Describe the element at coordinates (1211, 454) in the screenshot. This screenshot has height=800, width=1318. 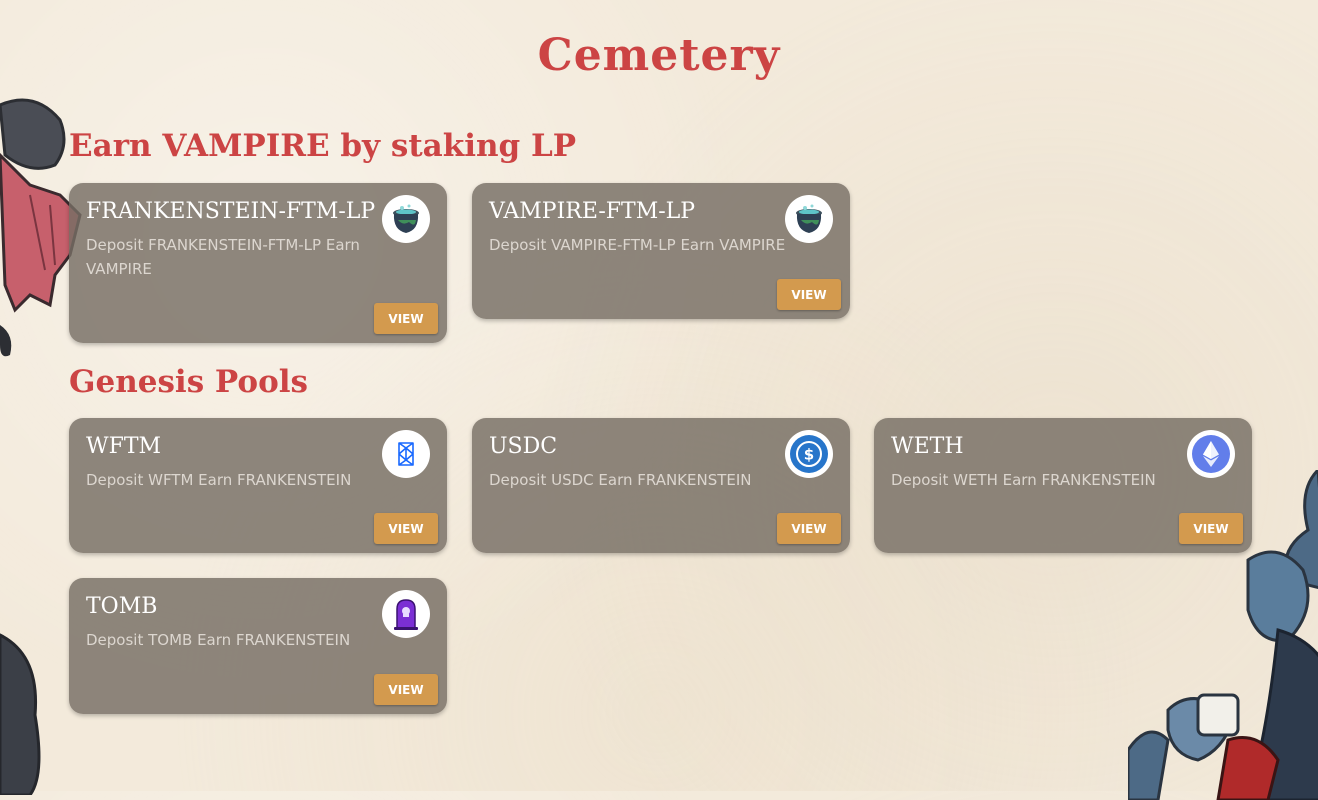
I see `ethereum-icon` at that location.